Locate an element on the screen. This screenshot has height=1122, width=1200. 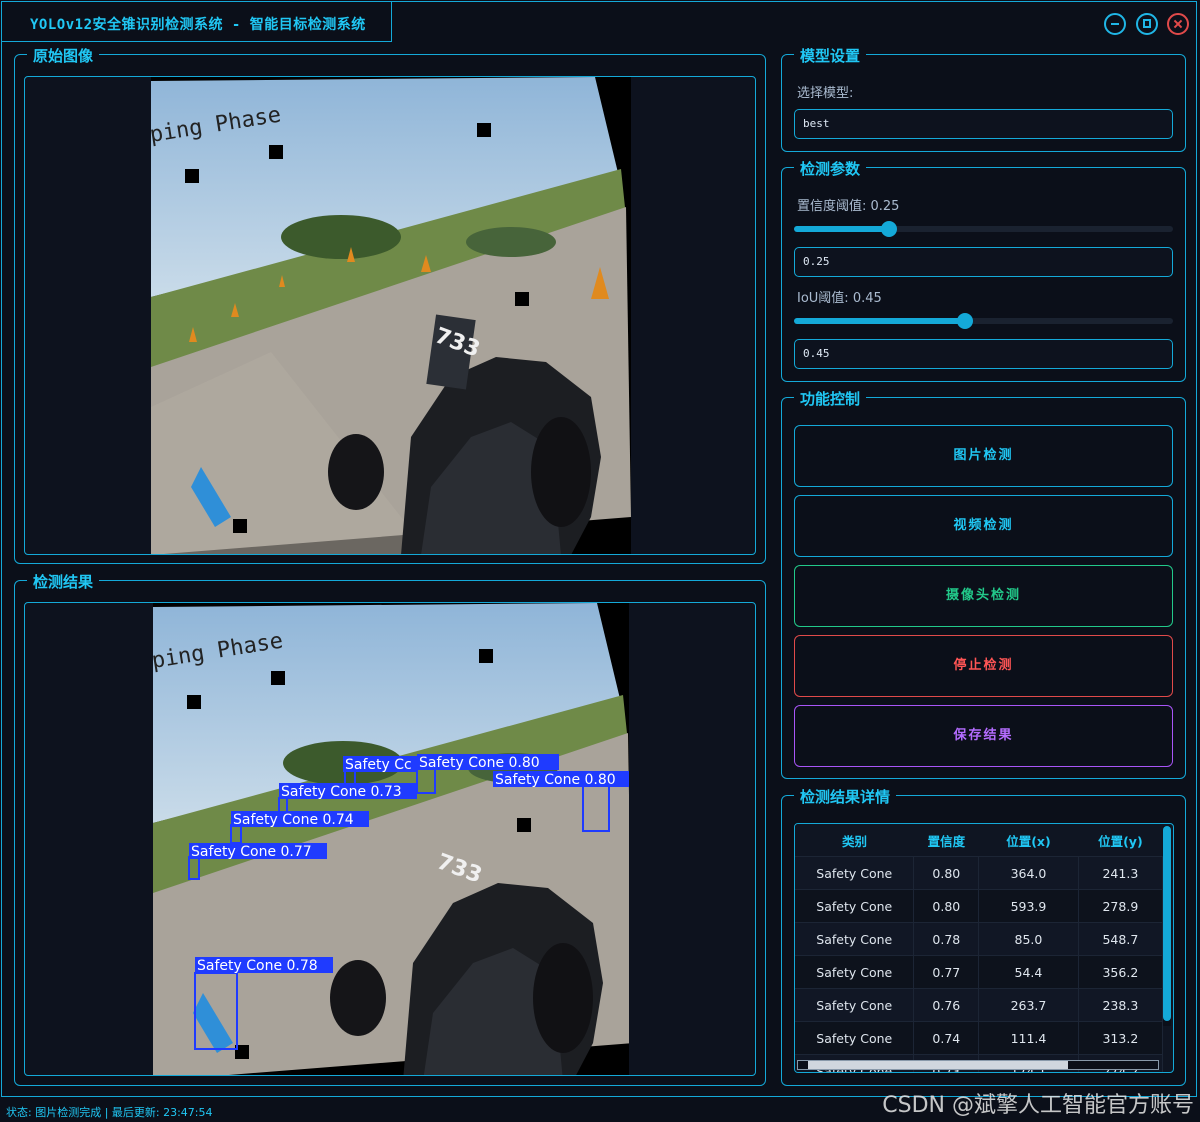
model-select: best is located at coordinates (983, 124).